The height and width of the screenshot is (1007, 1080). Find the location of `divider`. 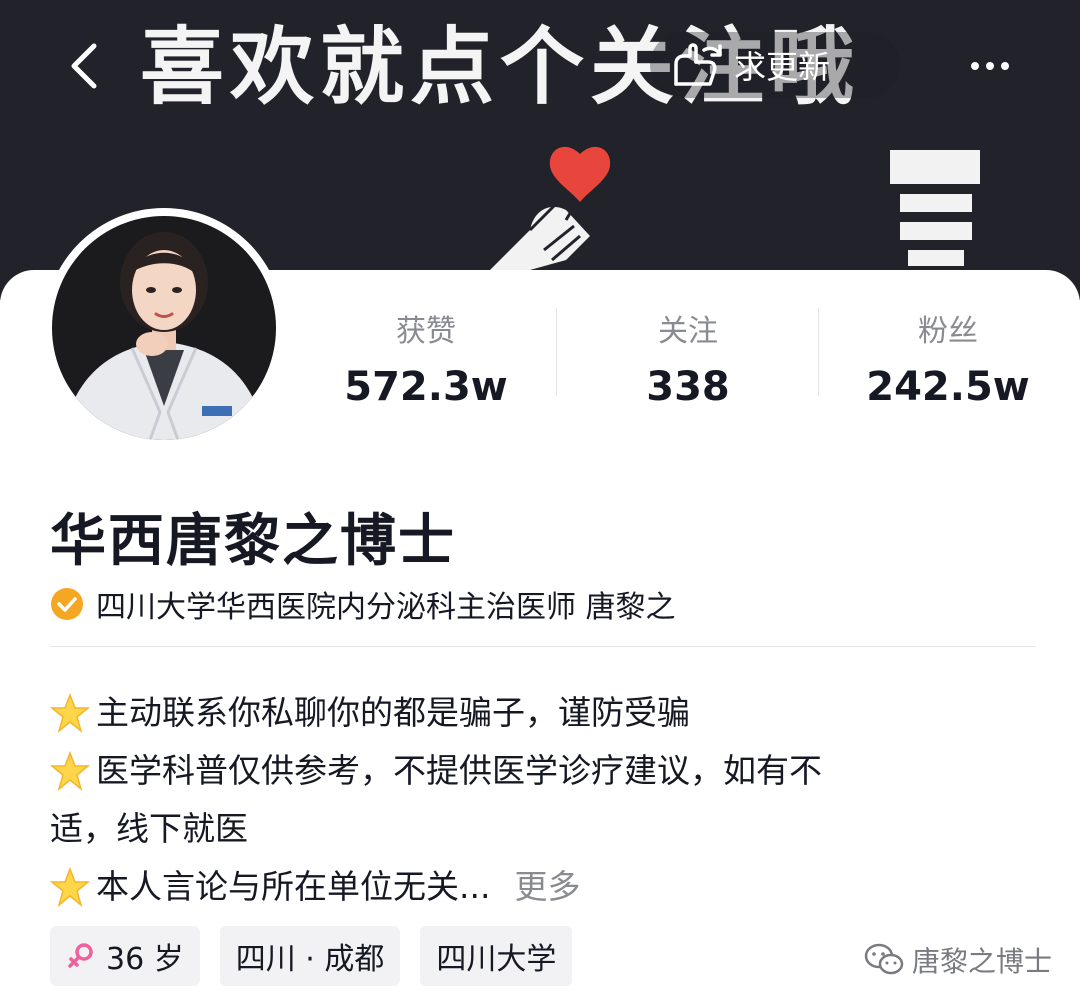

divider is located at coordinates (543, 646).